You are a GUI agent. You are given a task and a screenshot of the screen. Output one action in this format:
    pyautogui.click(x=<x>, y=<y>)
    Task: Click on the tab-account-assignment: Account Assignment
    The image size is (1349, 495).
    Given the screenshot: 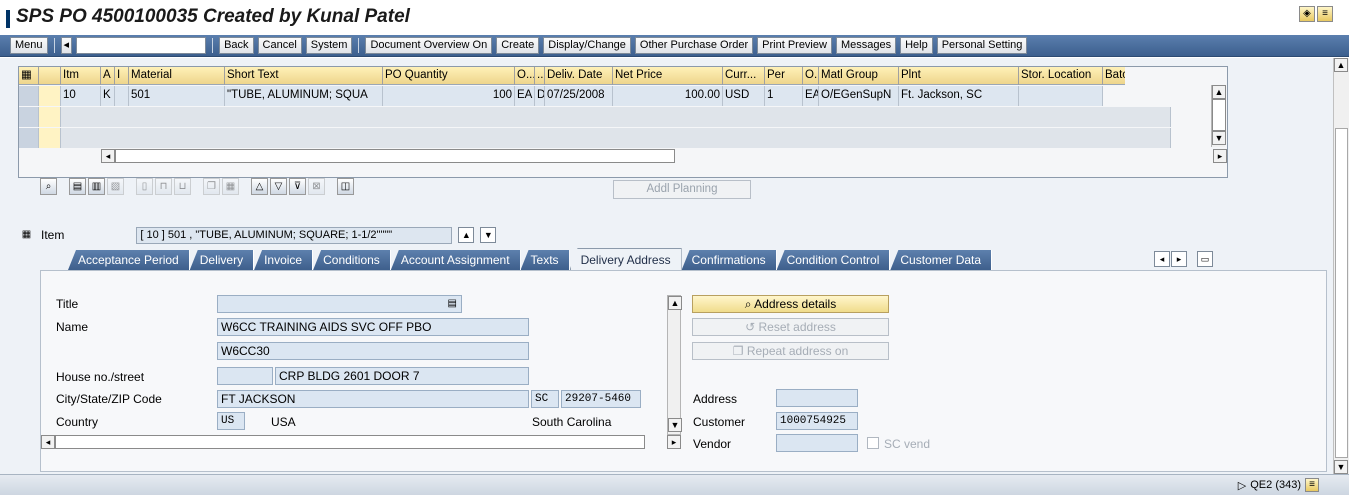 What is the action you would take?
    pyautogui.click(x=455, y=260)
    